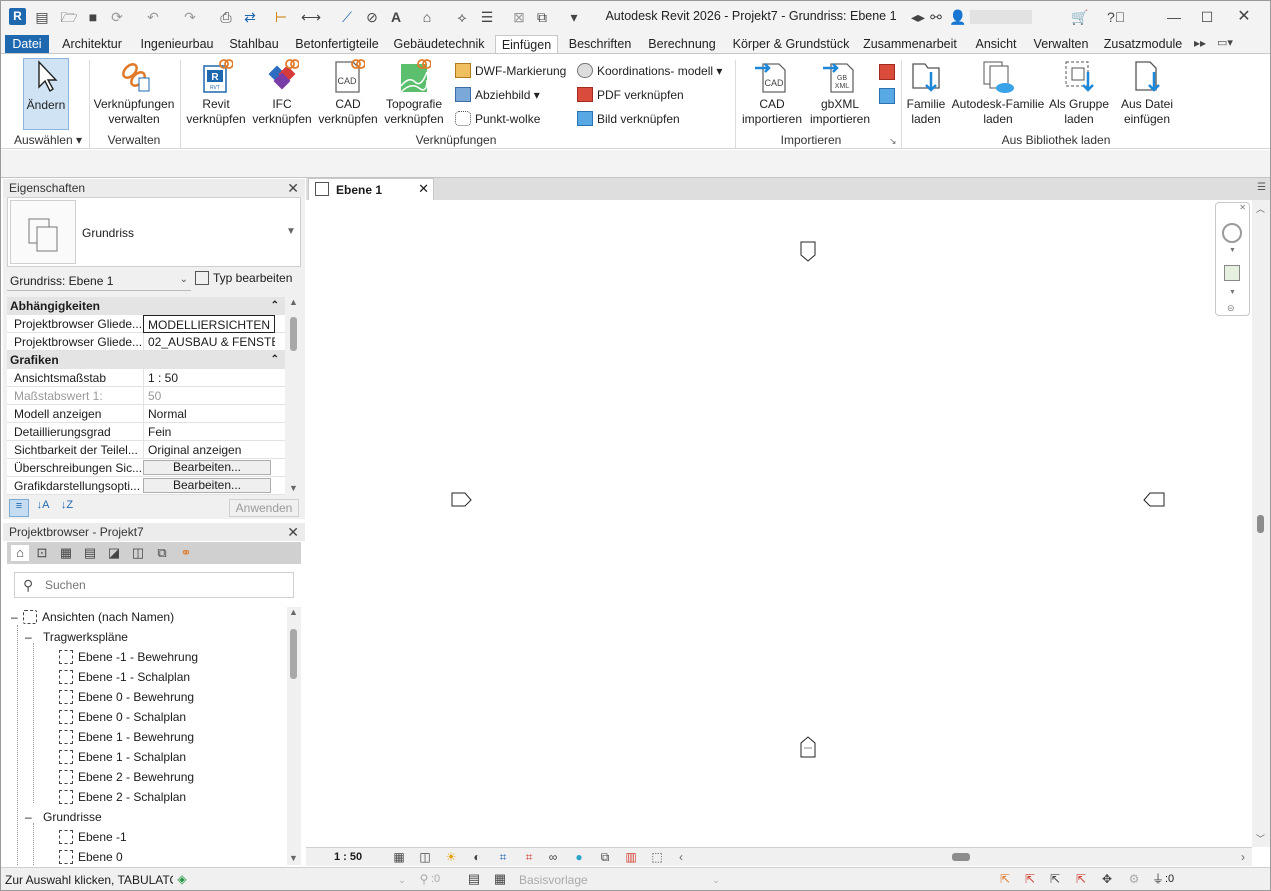 The height and width of the screenshot is (891, 1271). I want to click on view-tab-close-icon: ✕, so click(423, 189).